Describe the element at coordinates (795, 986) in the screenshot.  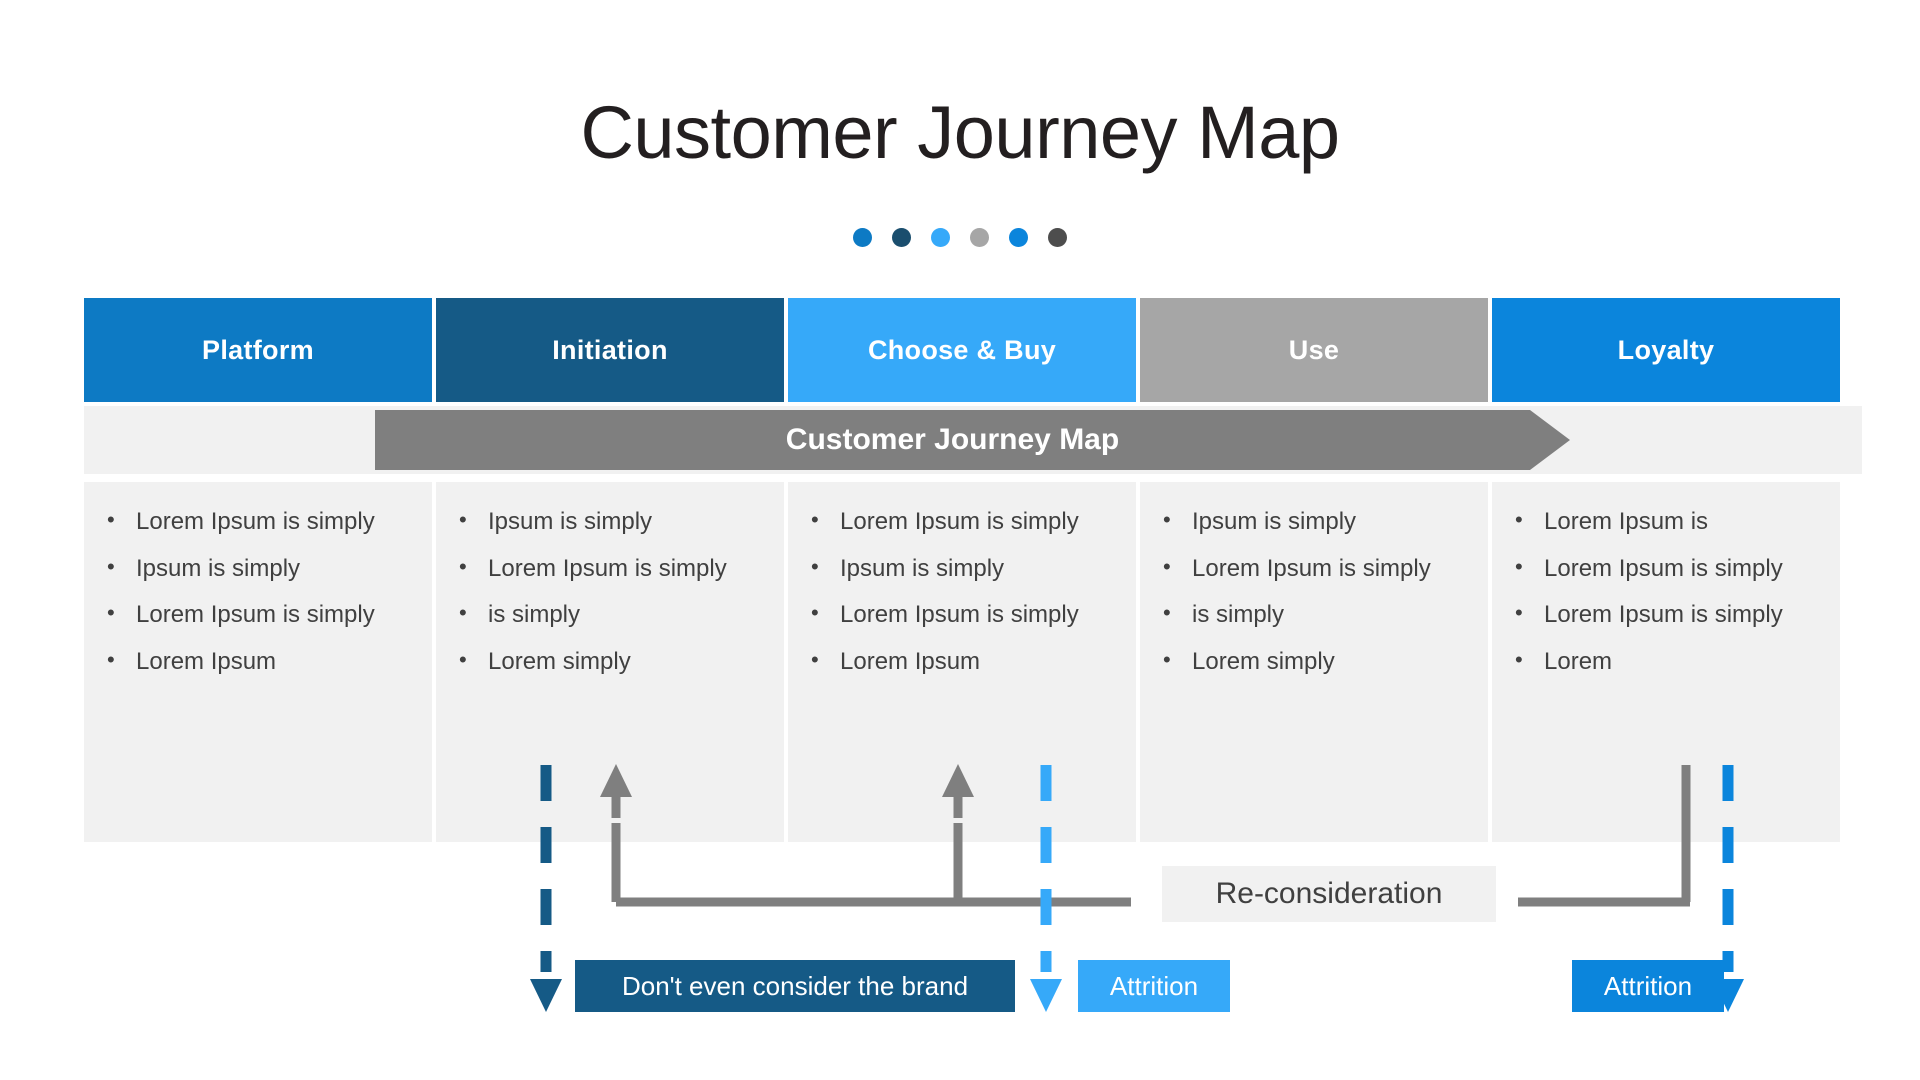
I see `outcome-chip-no-consideration: Don't even consider the brand` at that location.